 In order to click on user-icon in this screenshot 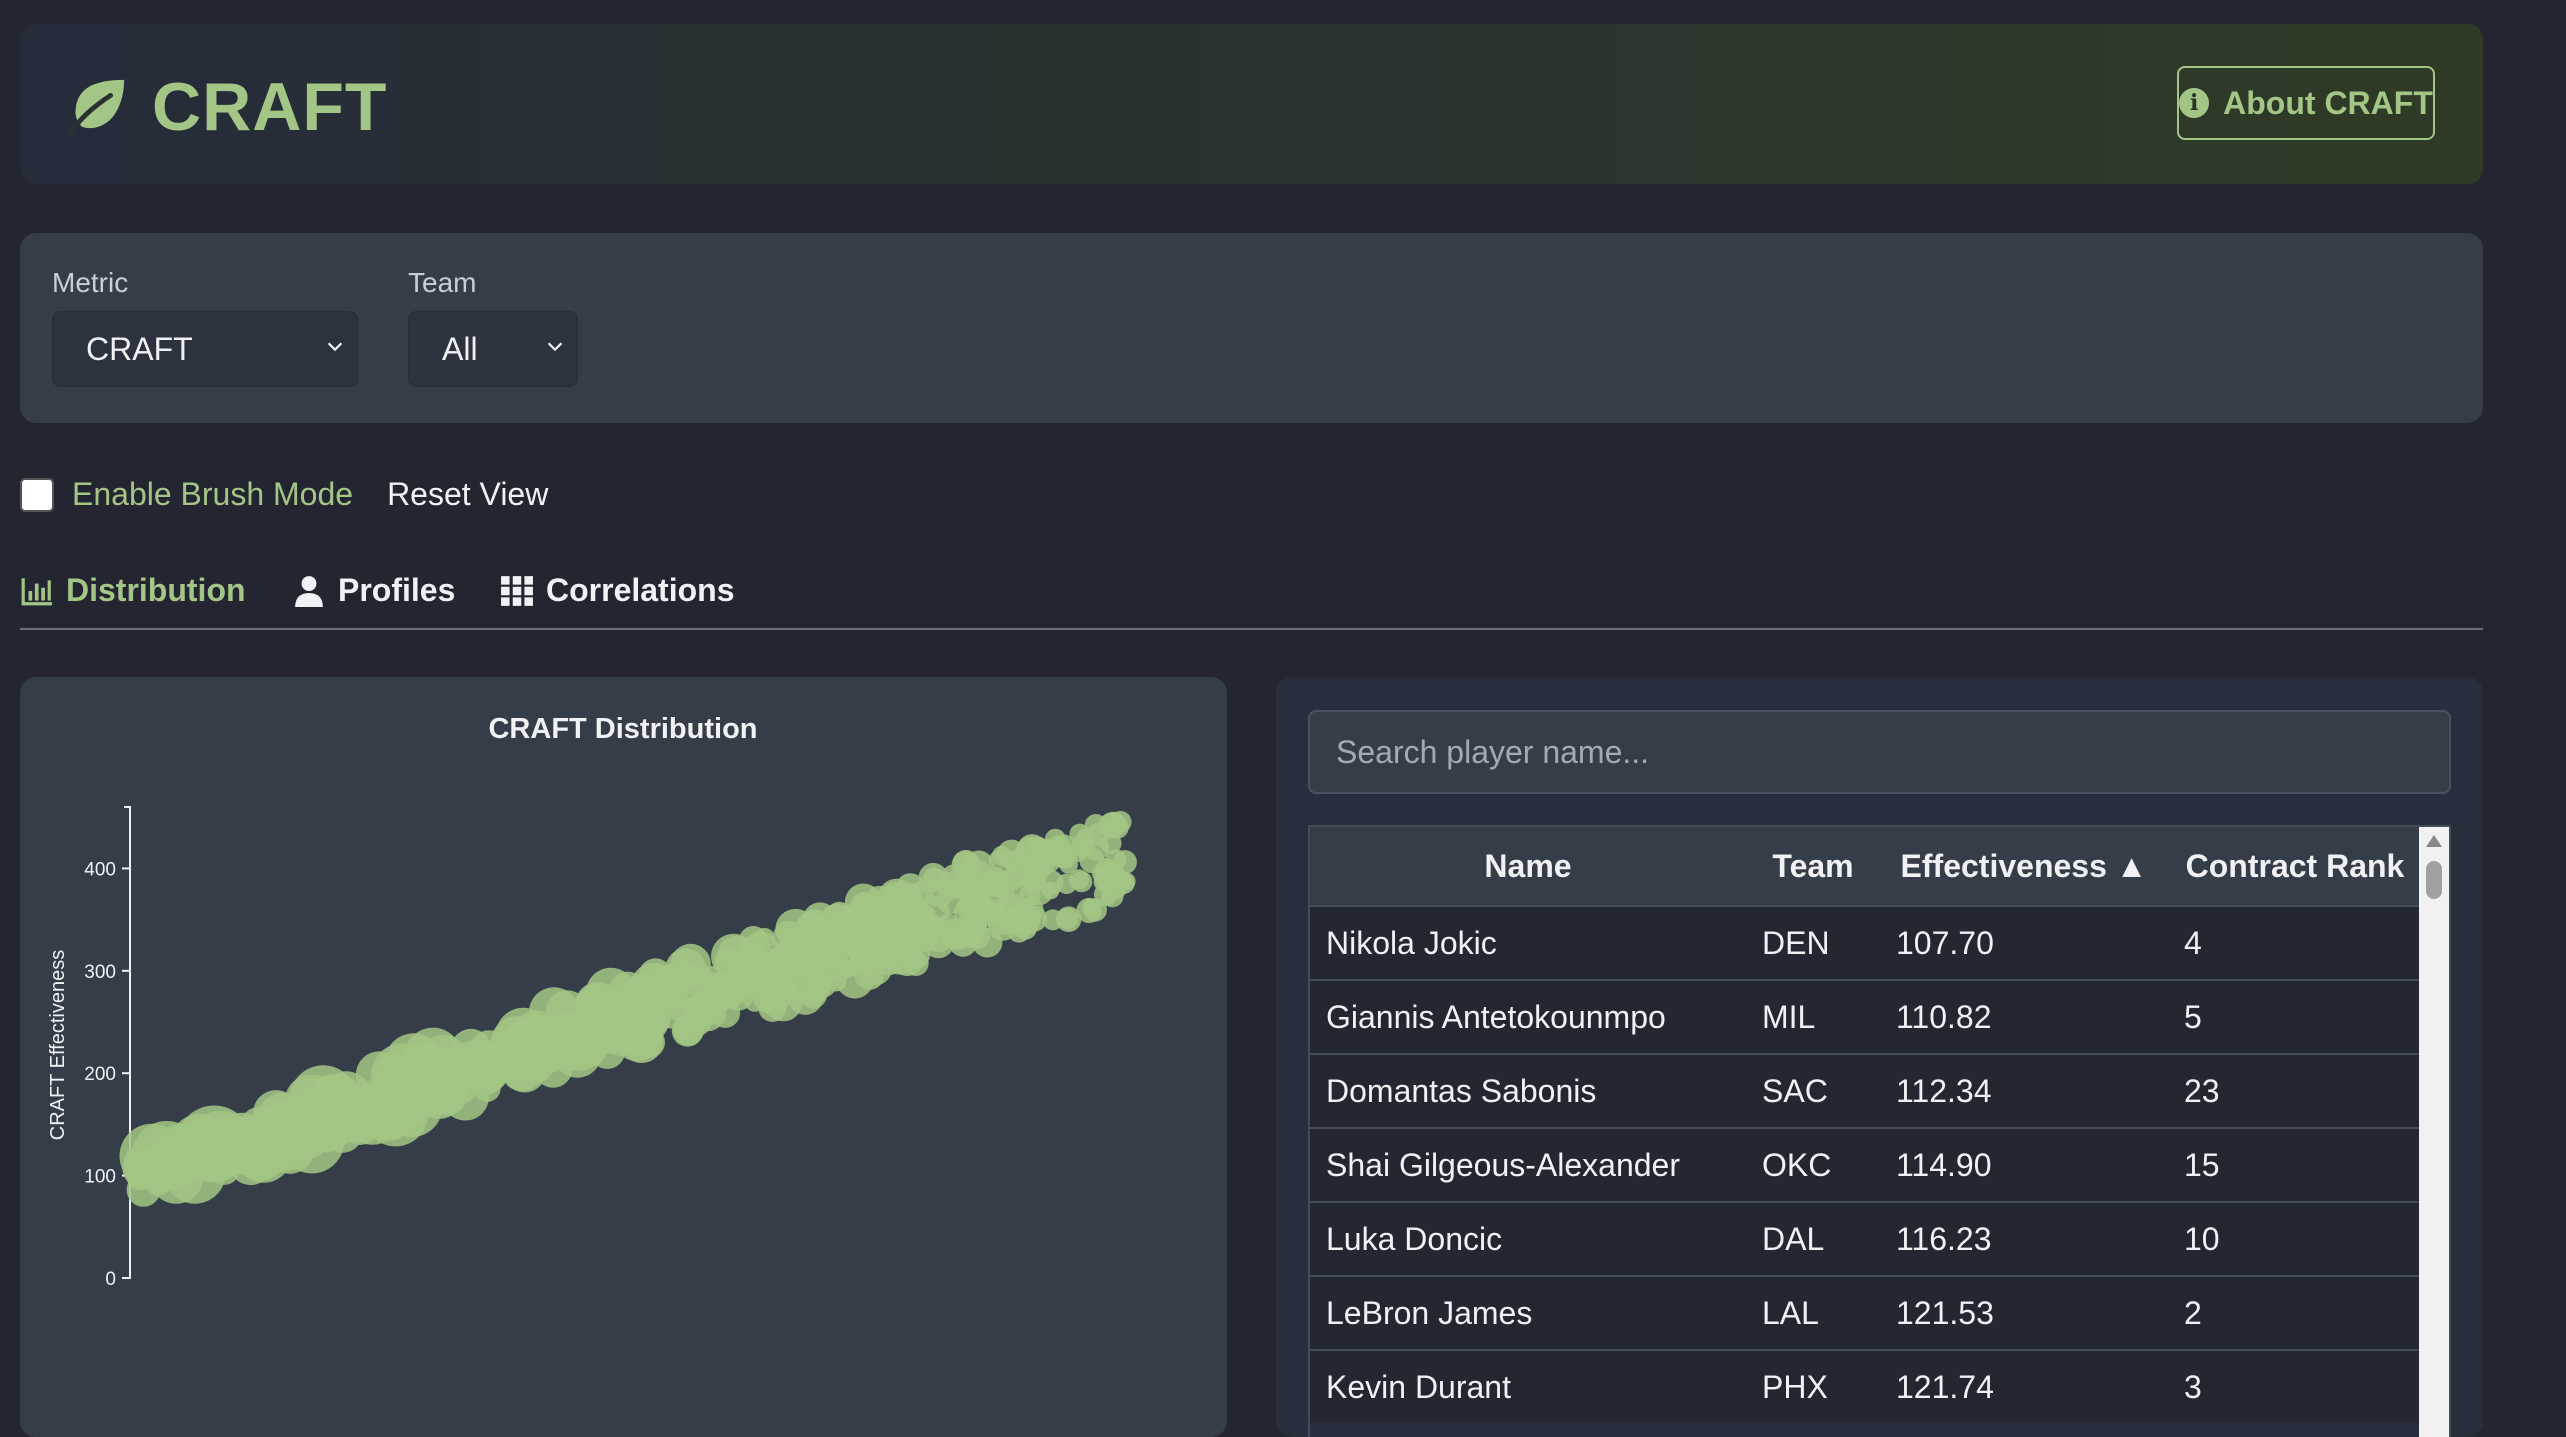, I will do `click(309, 591)`.